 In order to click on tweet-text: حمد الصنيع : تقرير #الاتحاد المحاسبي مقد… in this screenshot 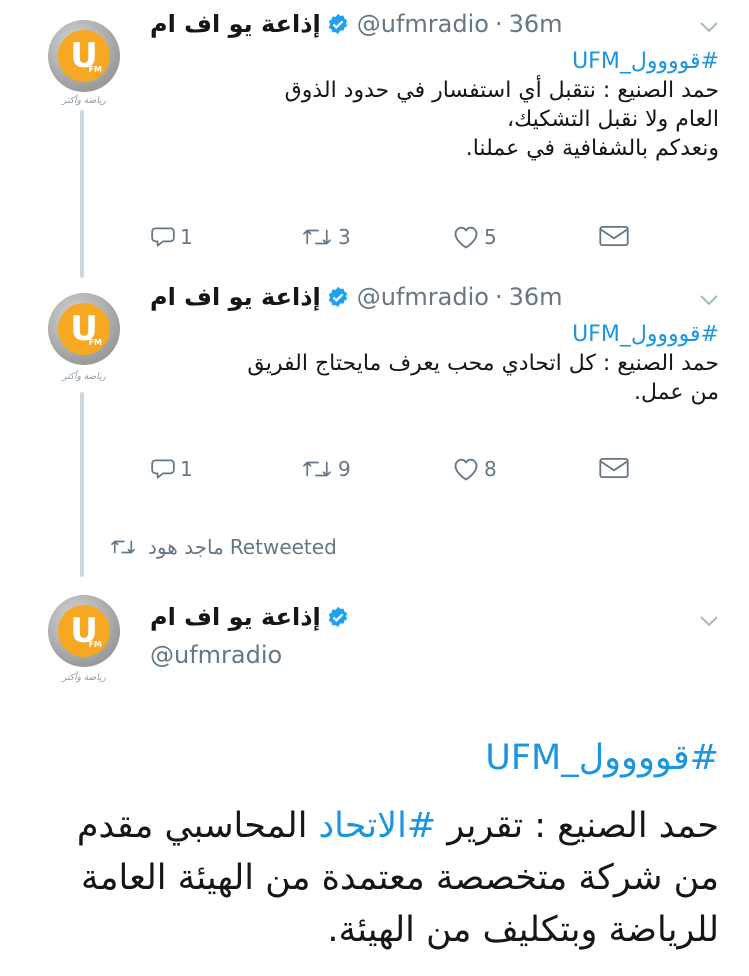, I will do `click(374, 878)`.